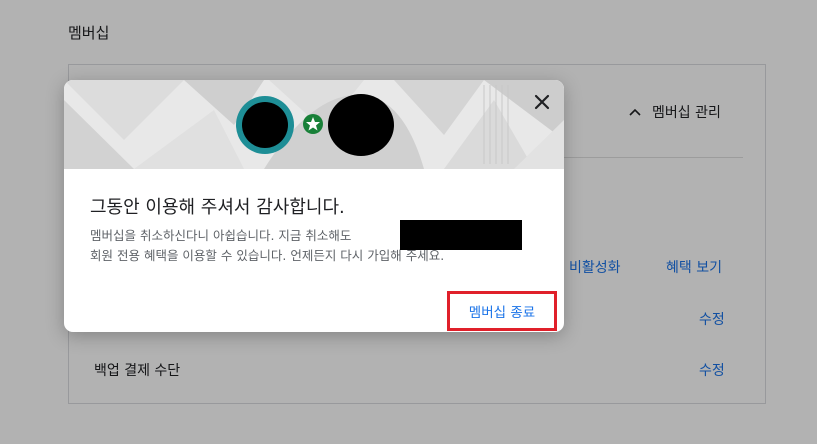 The width and height of the screenshot is (817, 444). I want to click on dialog-body-line1: 멤버십을 취소하신다니 아쉽습니다. 지금 취소해도, so click(221, 235).